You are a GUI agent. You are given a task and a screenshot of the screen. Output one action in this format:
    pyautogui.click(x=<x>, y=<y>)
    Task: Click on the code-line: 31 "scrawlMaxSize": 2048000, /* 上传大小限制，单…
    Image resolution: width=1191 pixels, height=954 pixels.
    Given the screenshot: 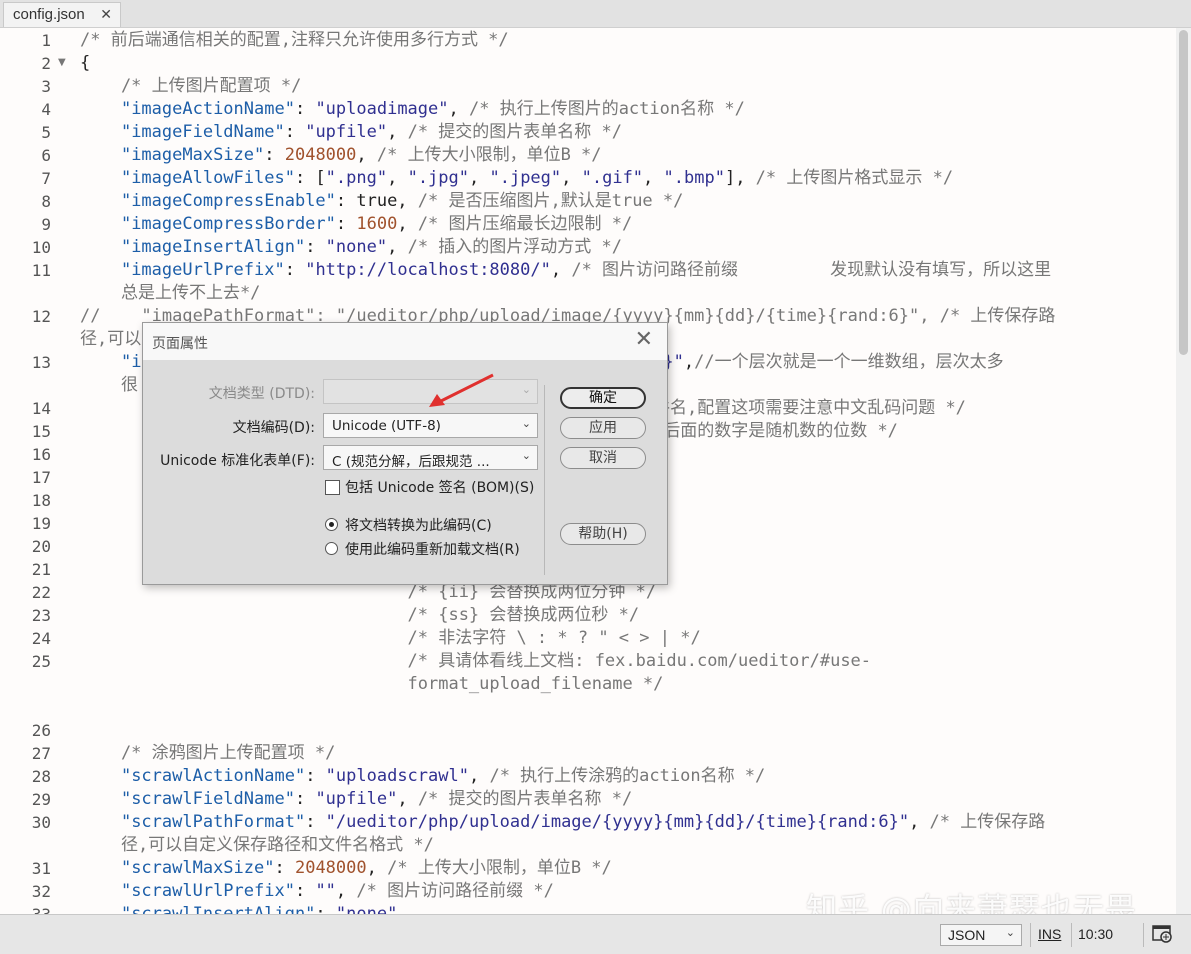 What is the action you would take?
    pyautogui.click(x=588, y=868)
    